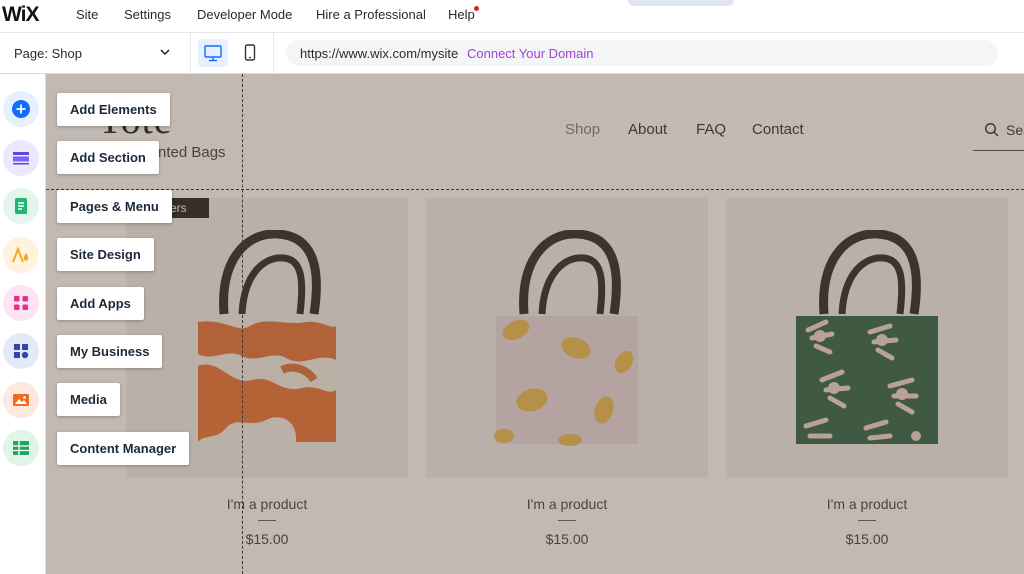 This screenshot has height=574, width=1024. I want to click on menu-developer-mode: Developer Mode, so click(244, 14).